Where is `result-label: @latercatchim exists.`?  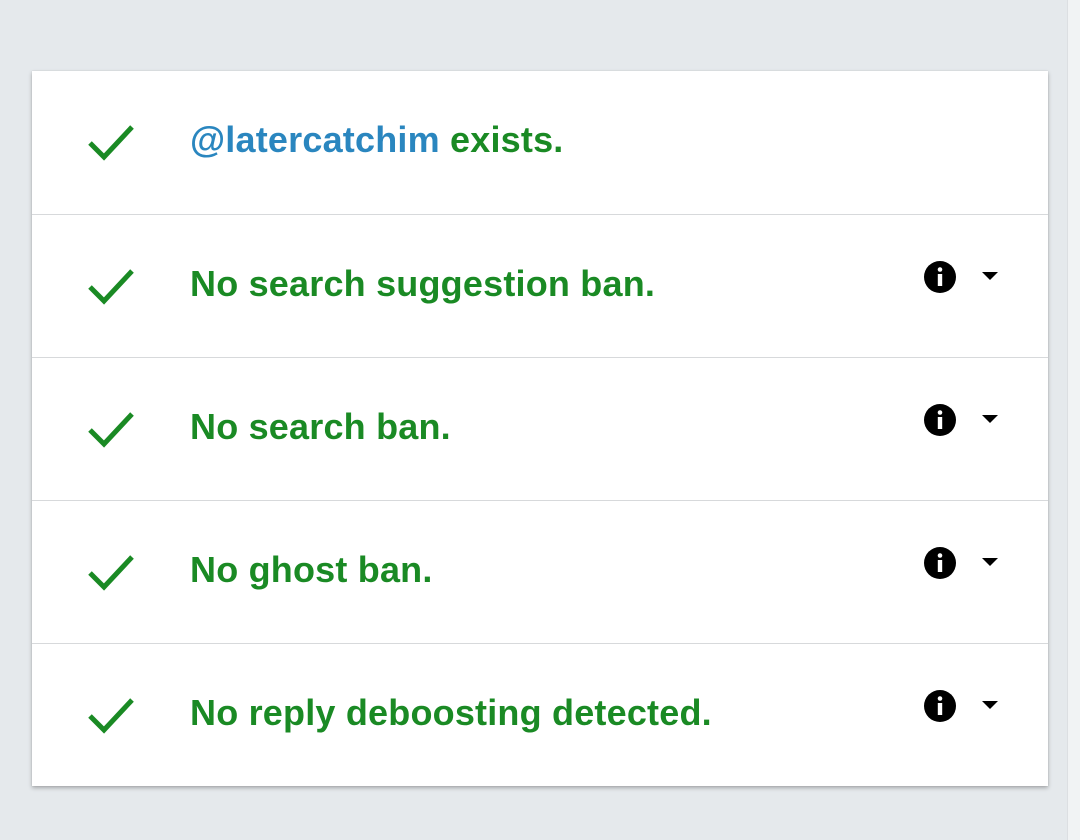 result-label: @latercatchim exists. is located at coordinates (377, 140).